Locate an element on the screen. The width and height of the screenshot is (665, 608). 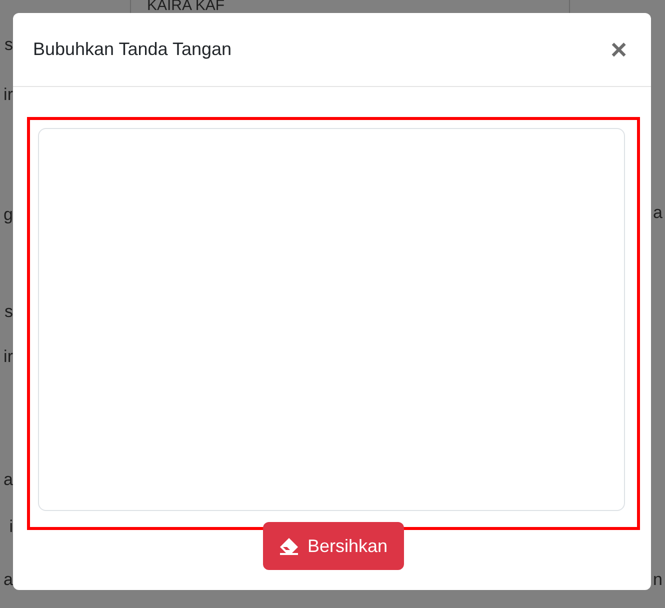
eraser-icon is located at coordinates (289, 546).